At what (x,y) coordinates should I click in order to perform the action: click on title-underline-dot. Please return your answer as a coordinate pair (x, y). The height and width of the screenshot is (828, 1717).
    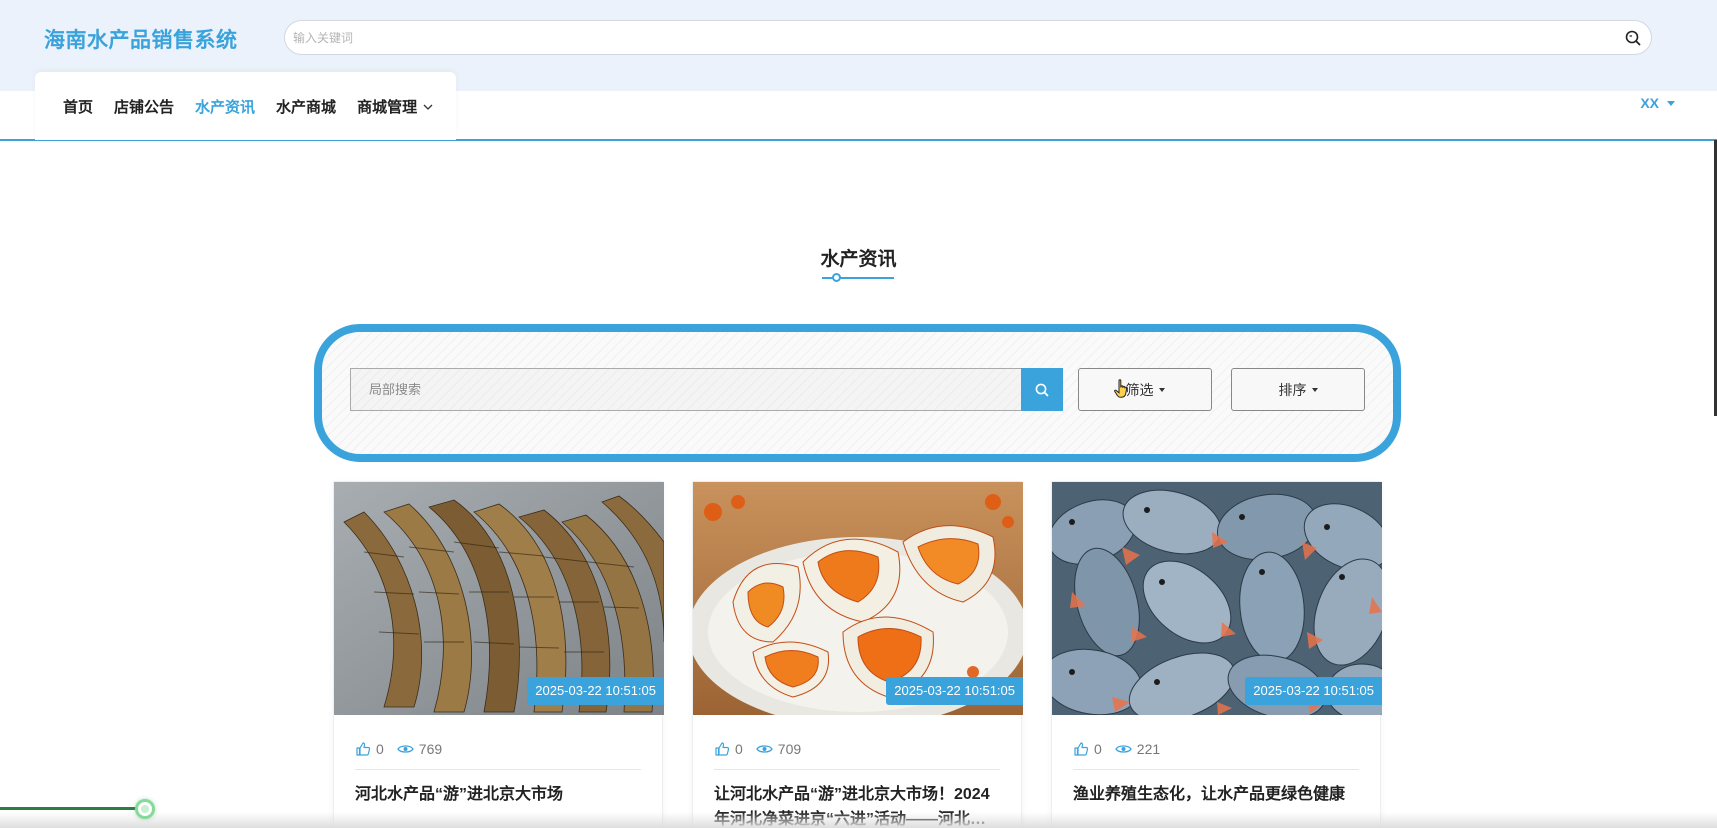
    Looking at the image, I should click on (836, 277).